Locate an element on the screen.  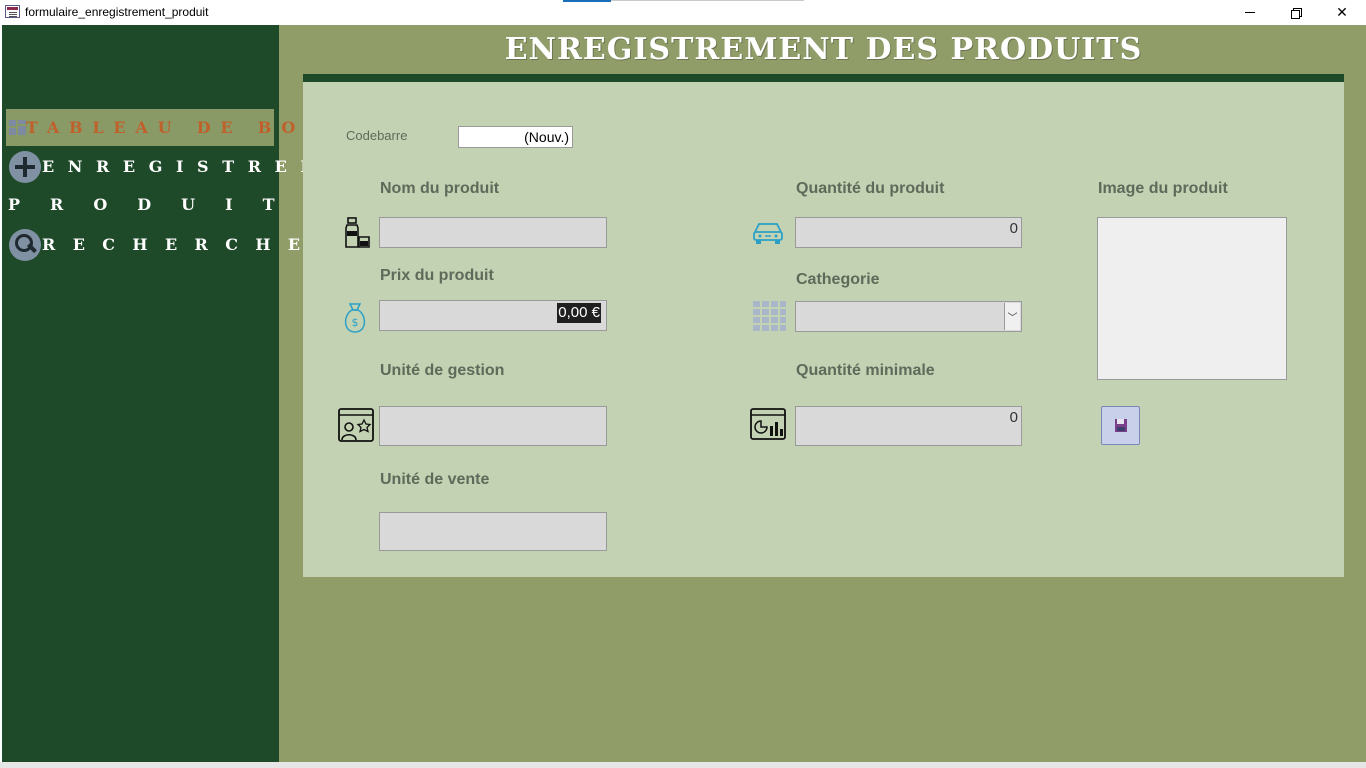
unite-vente-input is located at coordinates (493, 531).